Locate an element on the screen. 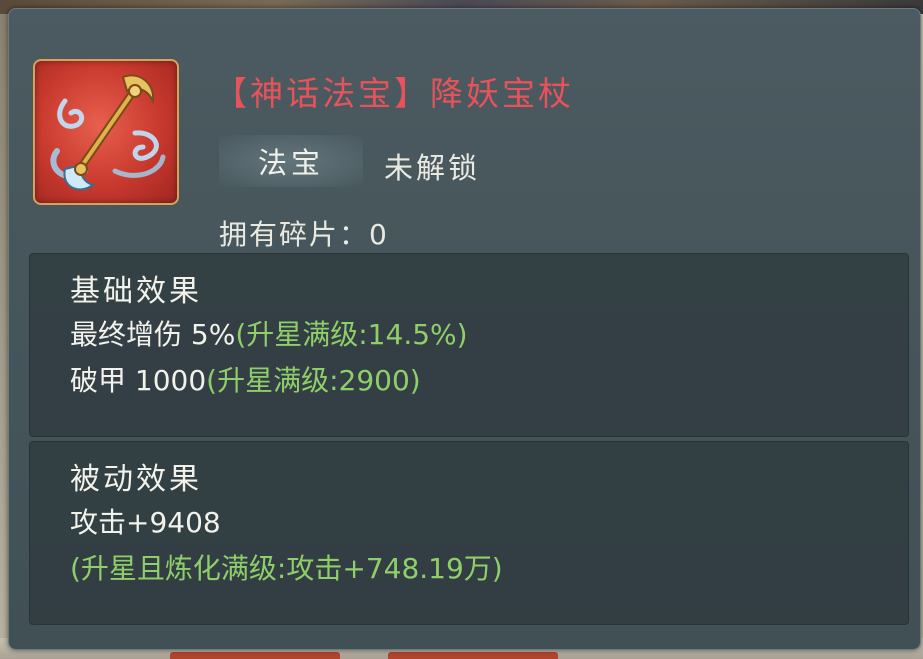  basic-effect-row: 破甲 1000(升星满级:2900) is located at coordinates (469, 381).